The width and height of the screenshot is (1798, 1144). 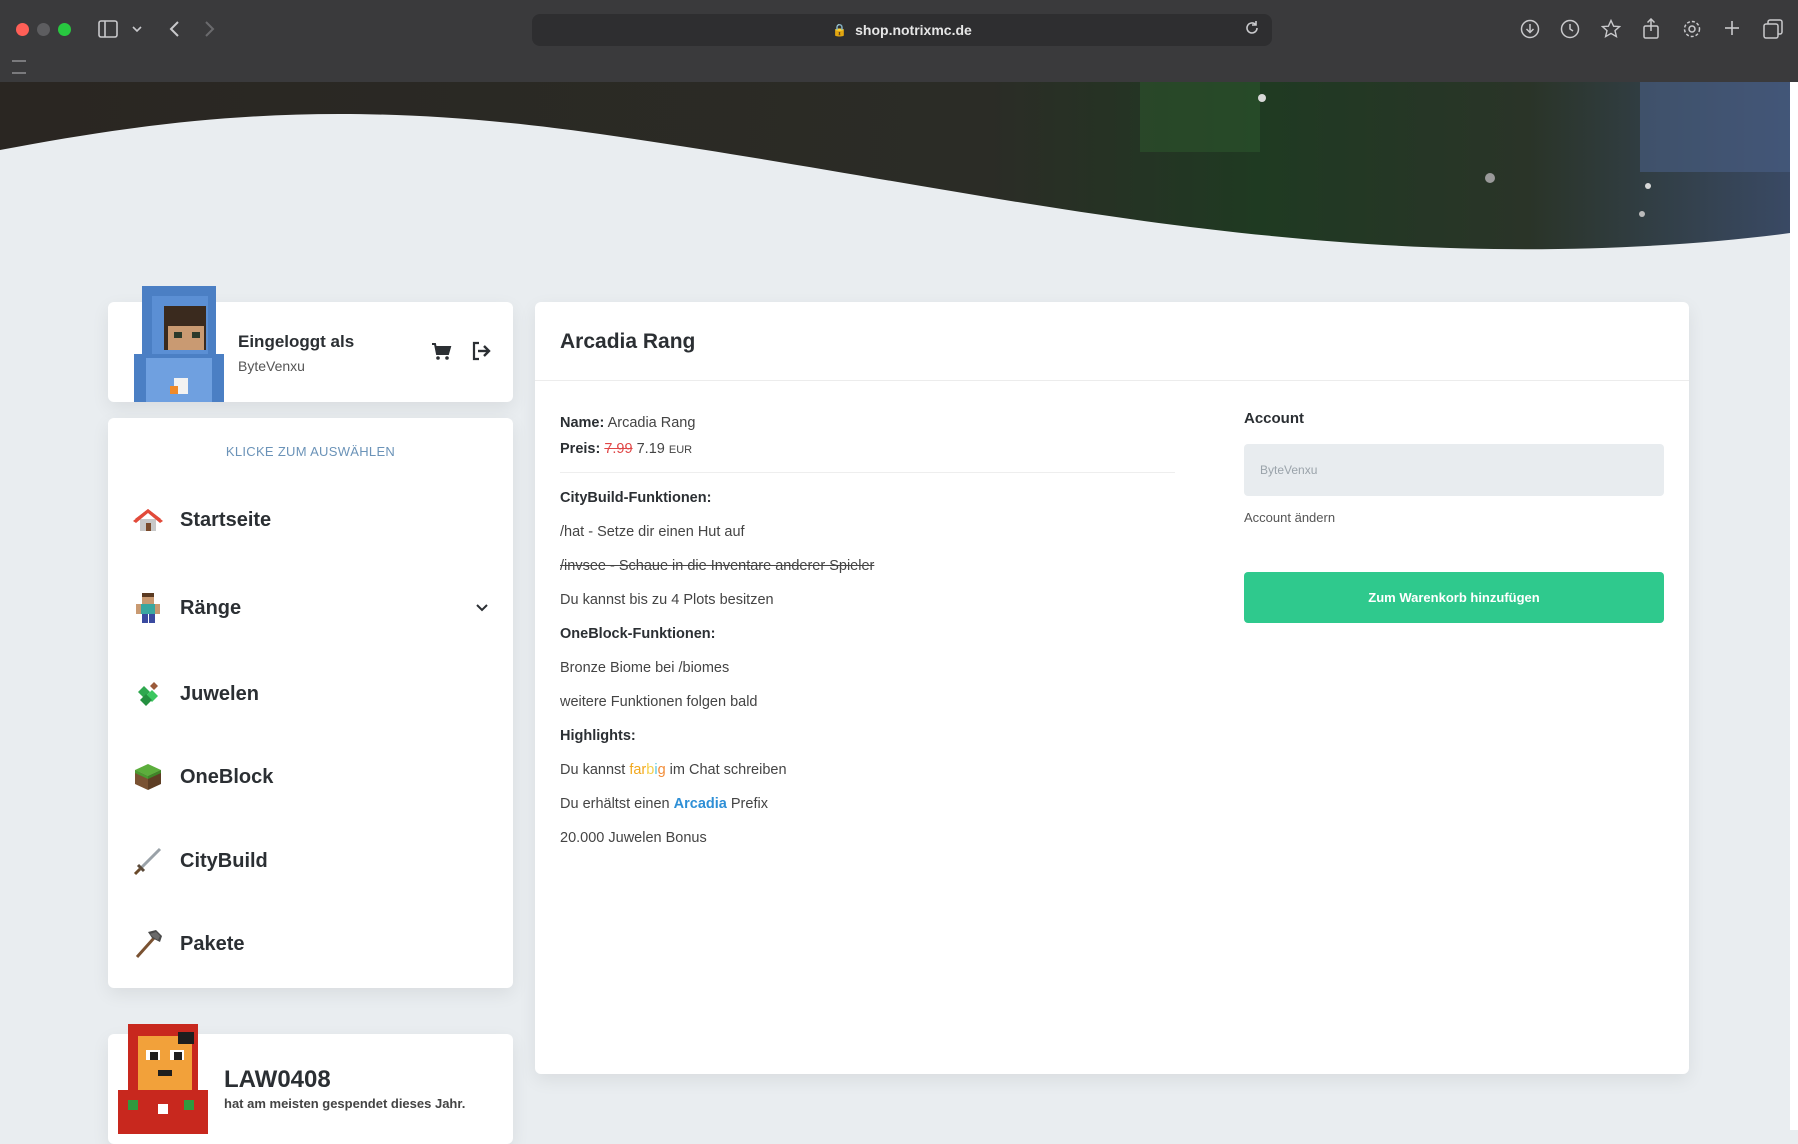 What do you see at coordinates (148, 520) in the screenshot?
I see `house-icon` at bounding box center [148, 520].